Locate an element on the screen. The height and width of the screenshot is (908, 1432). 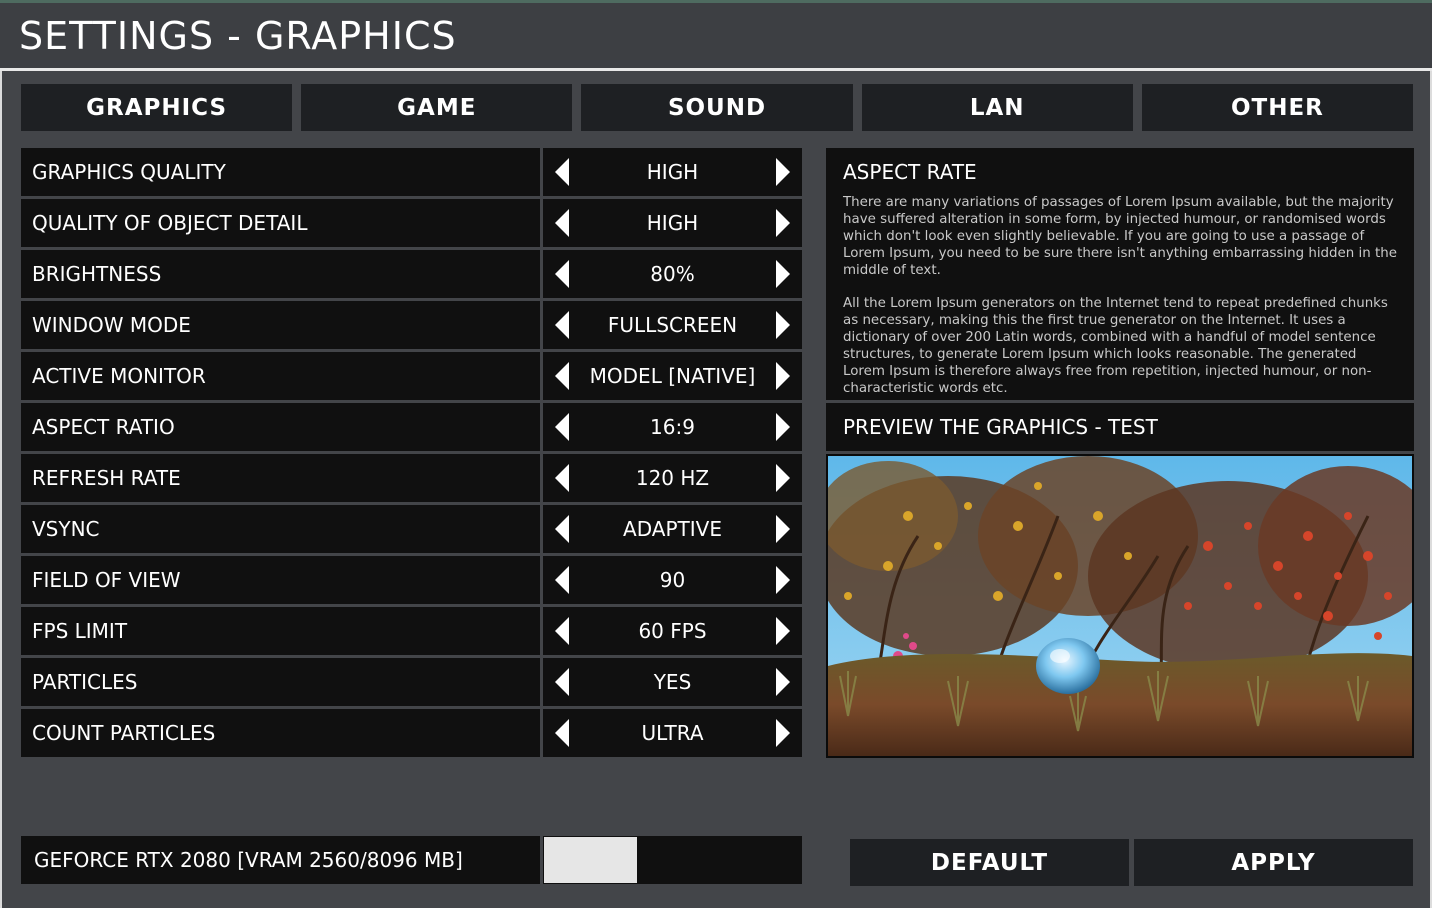
setting-row: REFRESH RATE 120 HZ is located at coordinates (411, 478).